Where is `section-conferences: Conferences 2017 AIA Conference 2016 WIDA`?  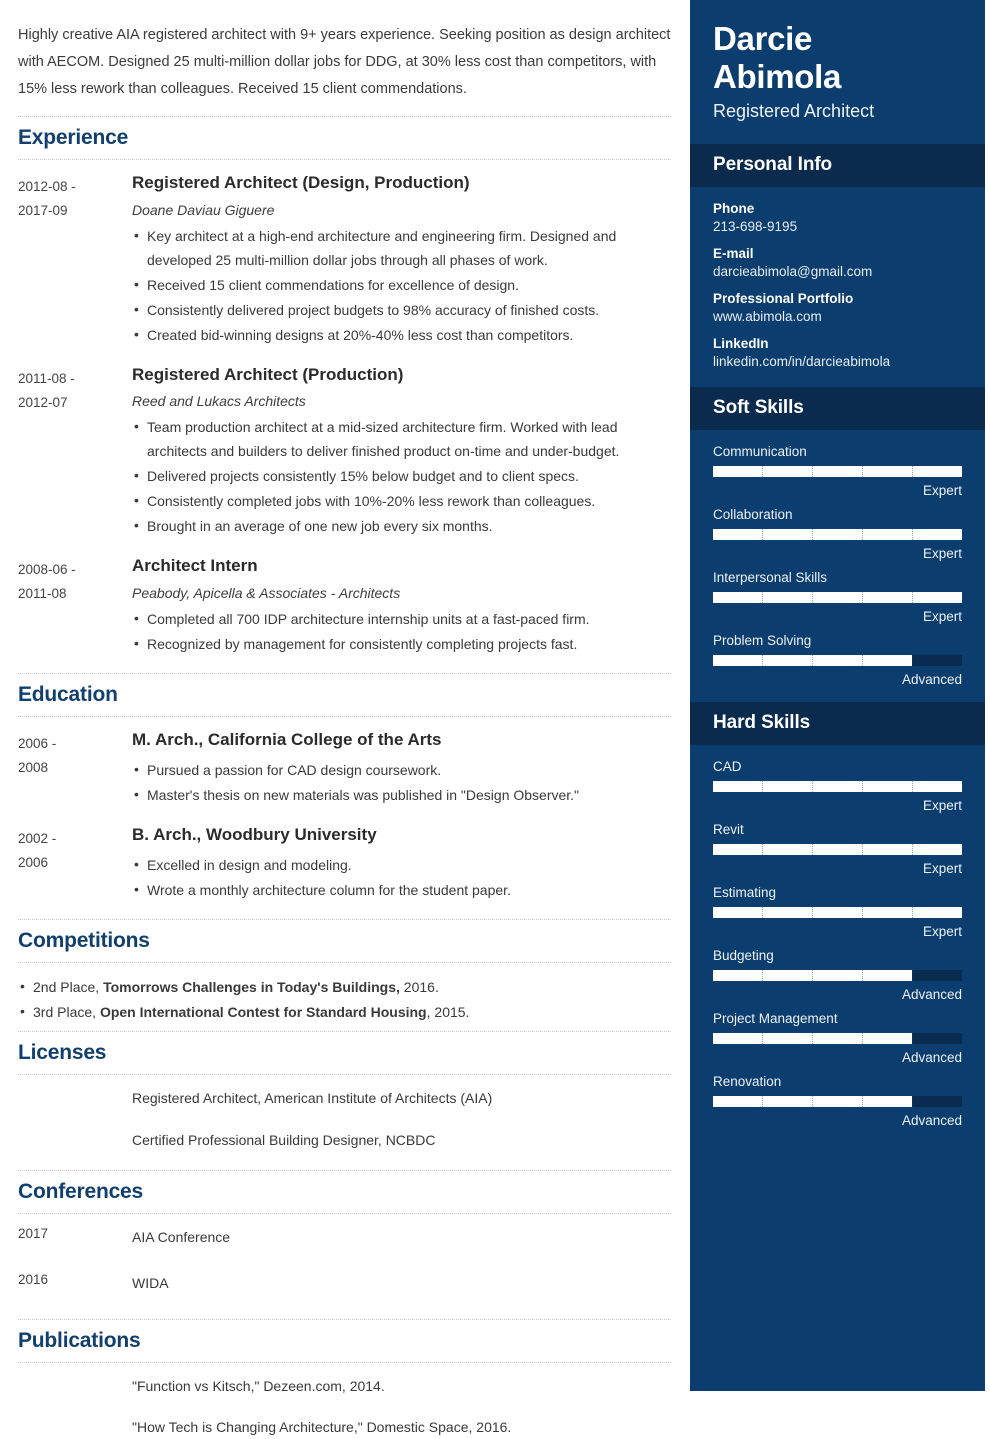
section-conferences: Conferences 2017 AIA Conference 2016 WIDA is located at coordinates (344, 1232).